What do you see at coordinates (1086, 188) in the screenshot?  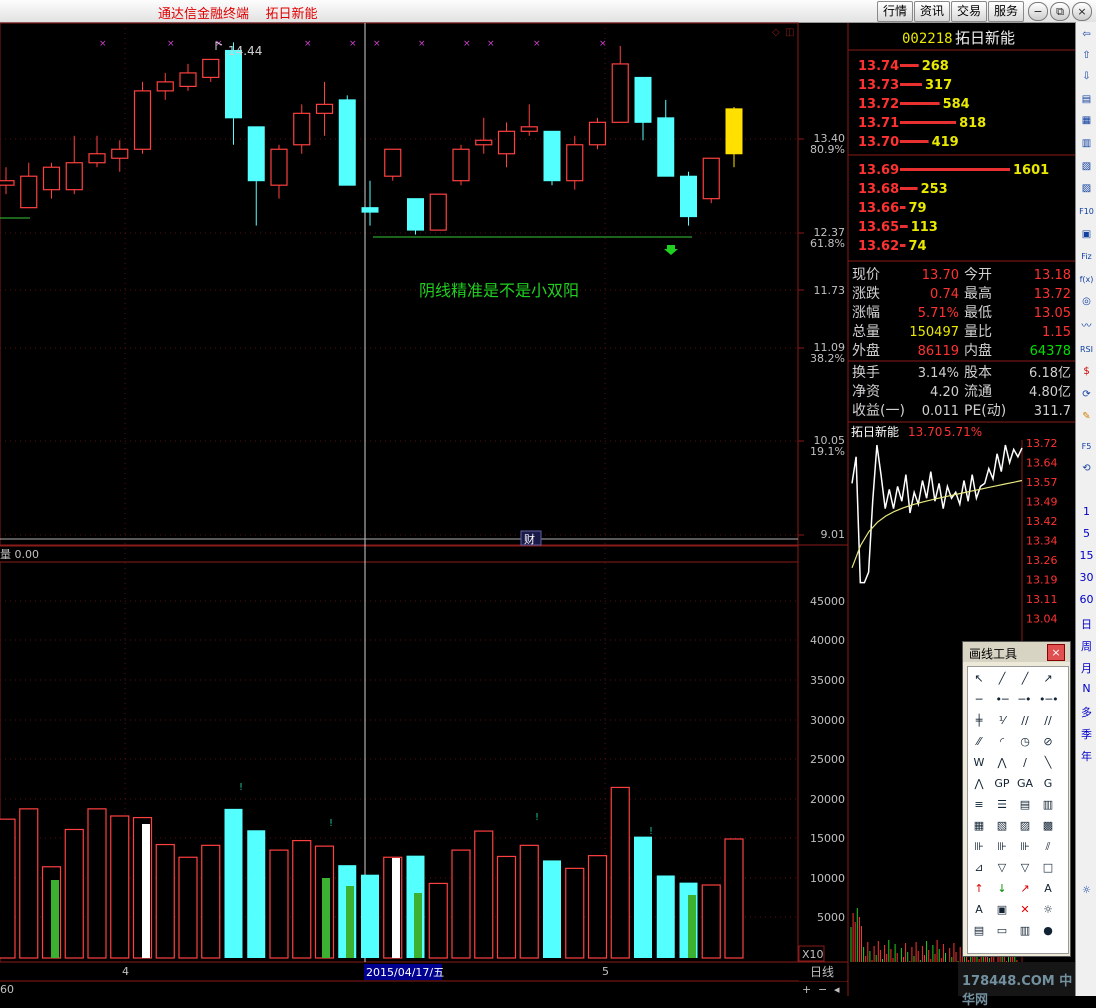 I see `table-icon: ▨` at bounding box center [1086, 188].